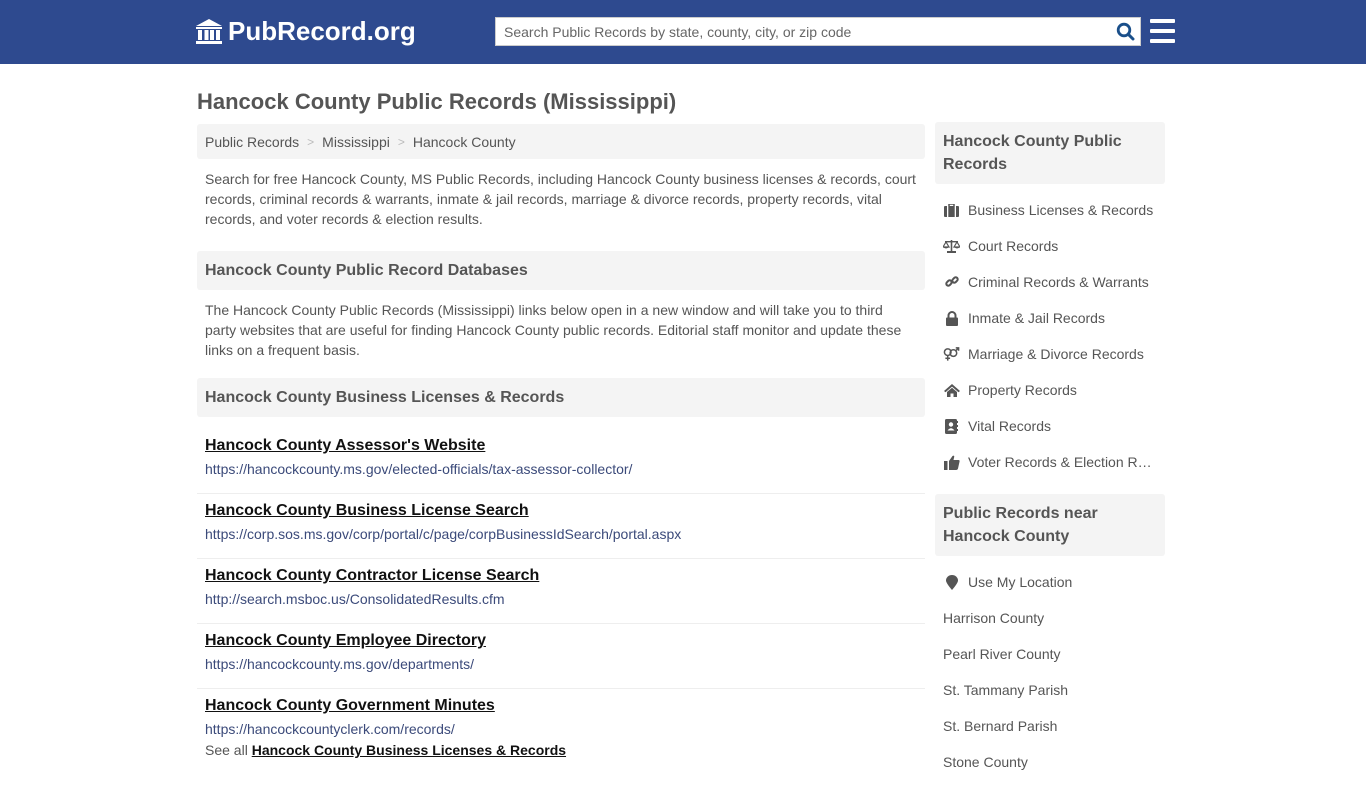 The image size is (1366, 794). I want to click on breadcrumb-mississippi: Mississippi, so click(356, 142).